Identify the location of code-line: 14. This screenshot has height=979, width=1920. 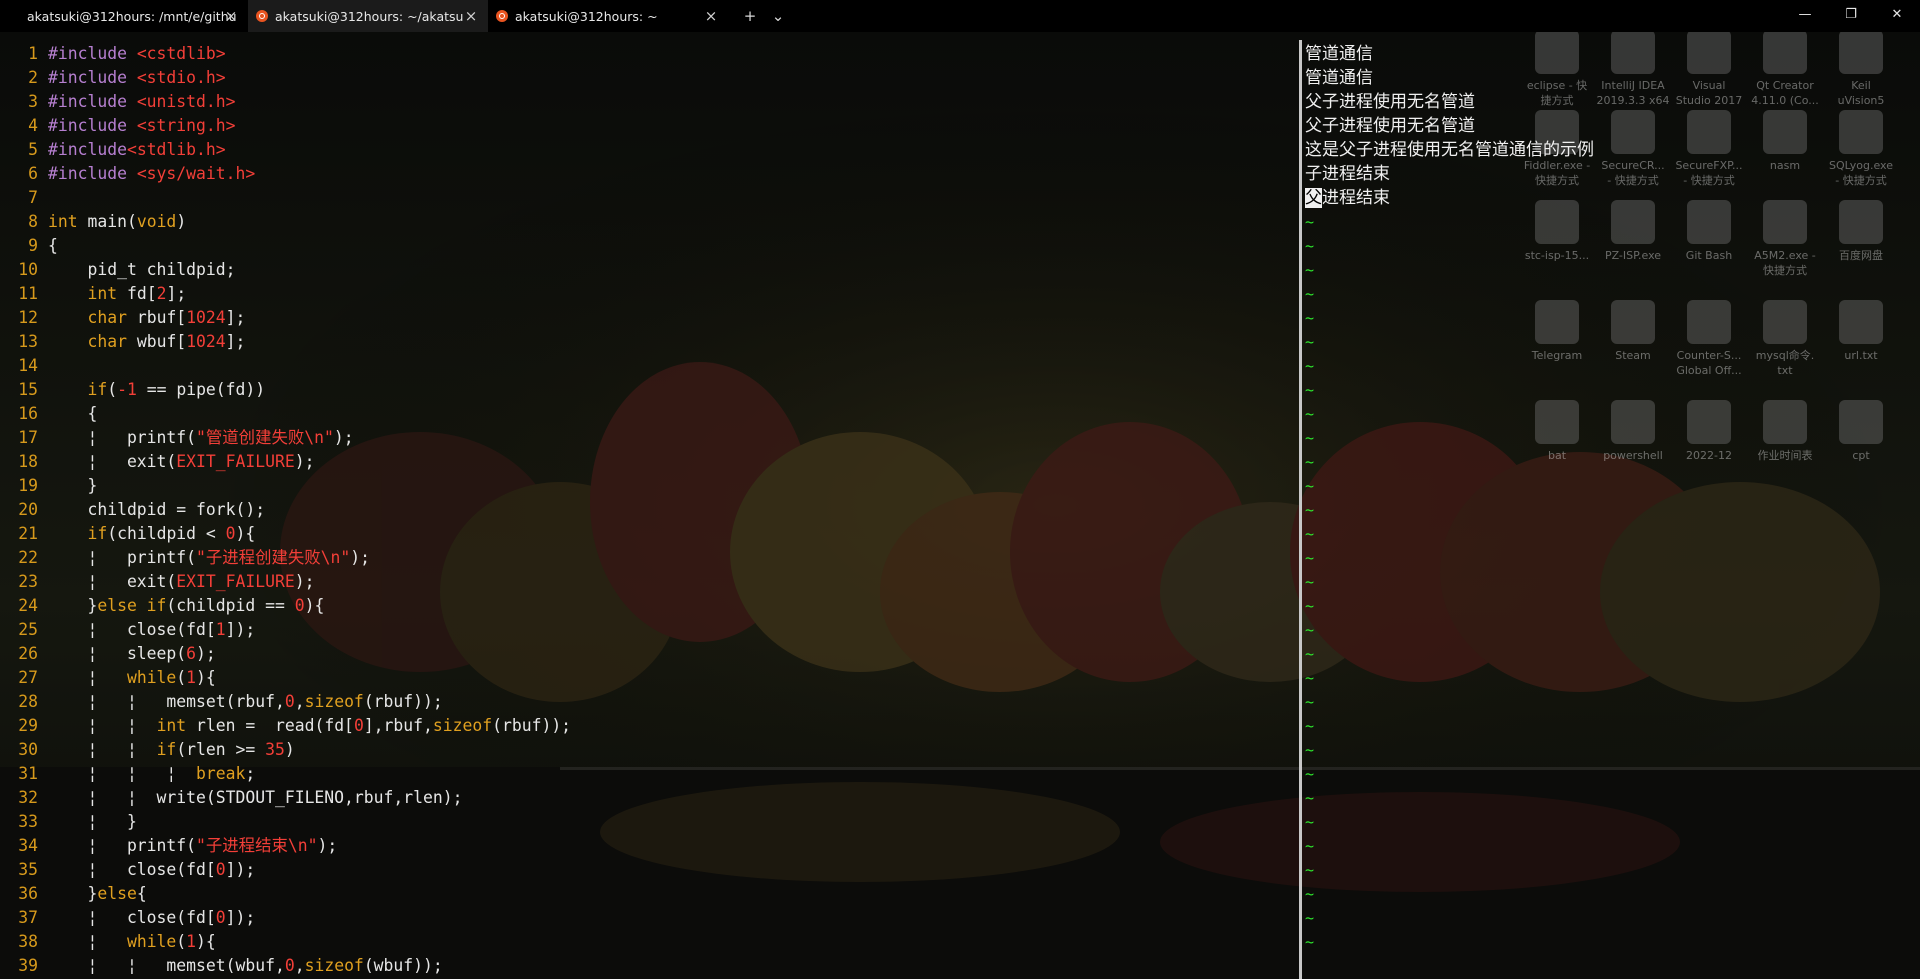
(647, 366).